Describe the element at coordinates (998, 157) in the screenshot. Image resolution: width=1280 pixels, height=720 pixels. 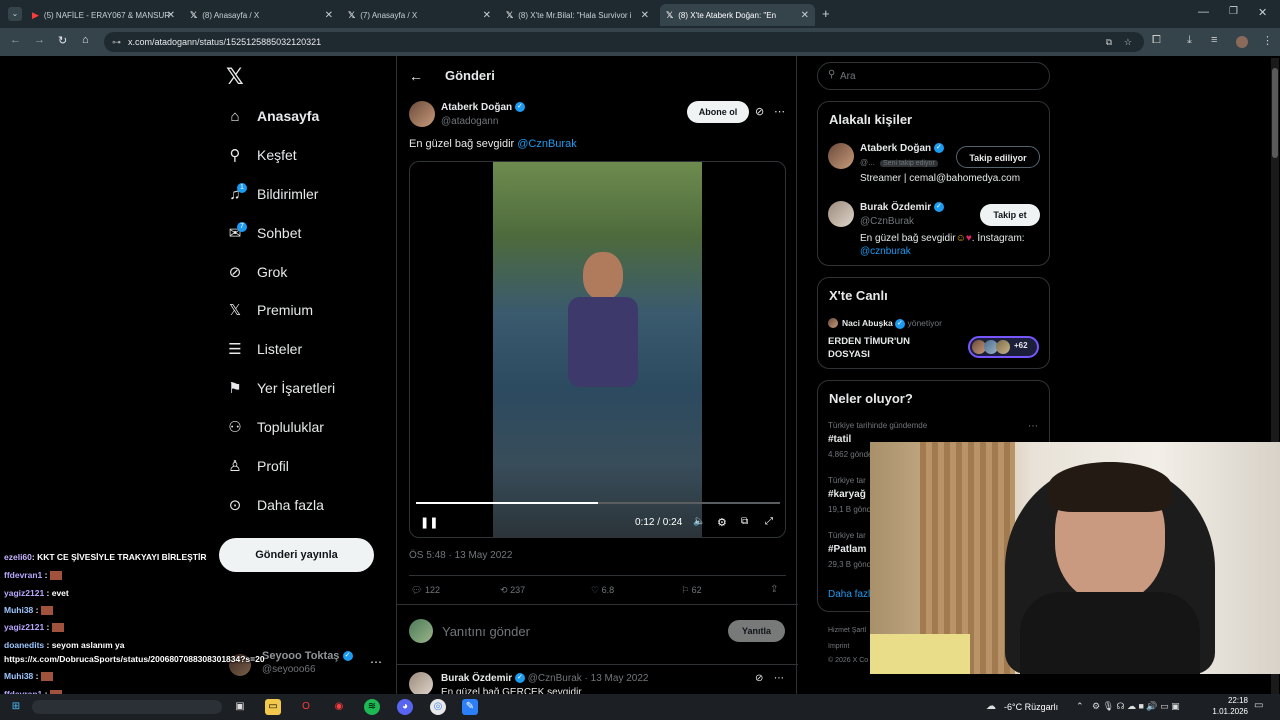
I see `following-button: Takip ediliyor` at that location.